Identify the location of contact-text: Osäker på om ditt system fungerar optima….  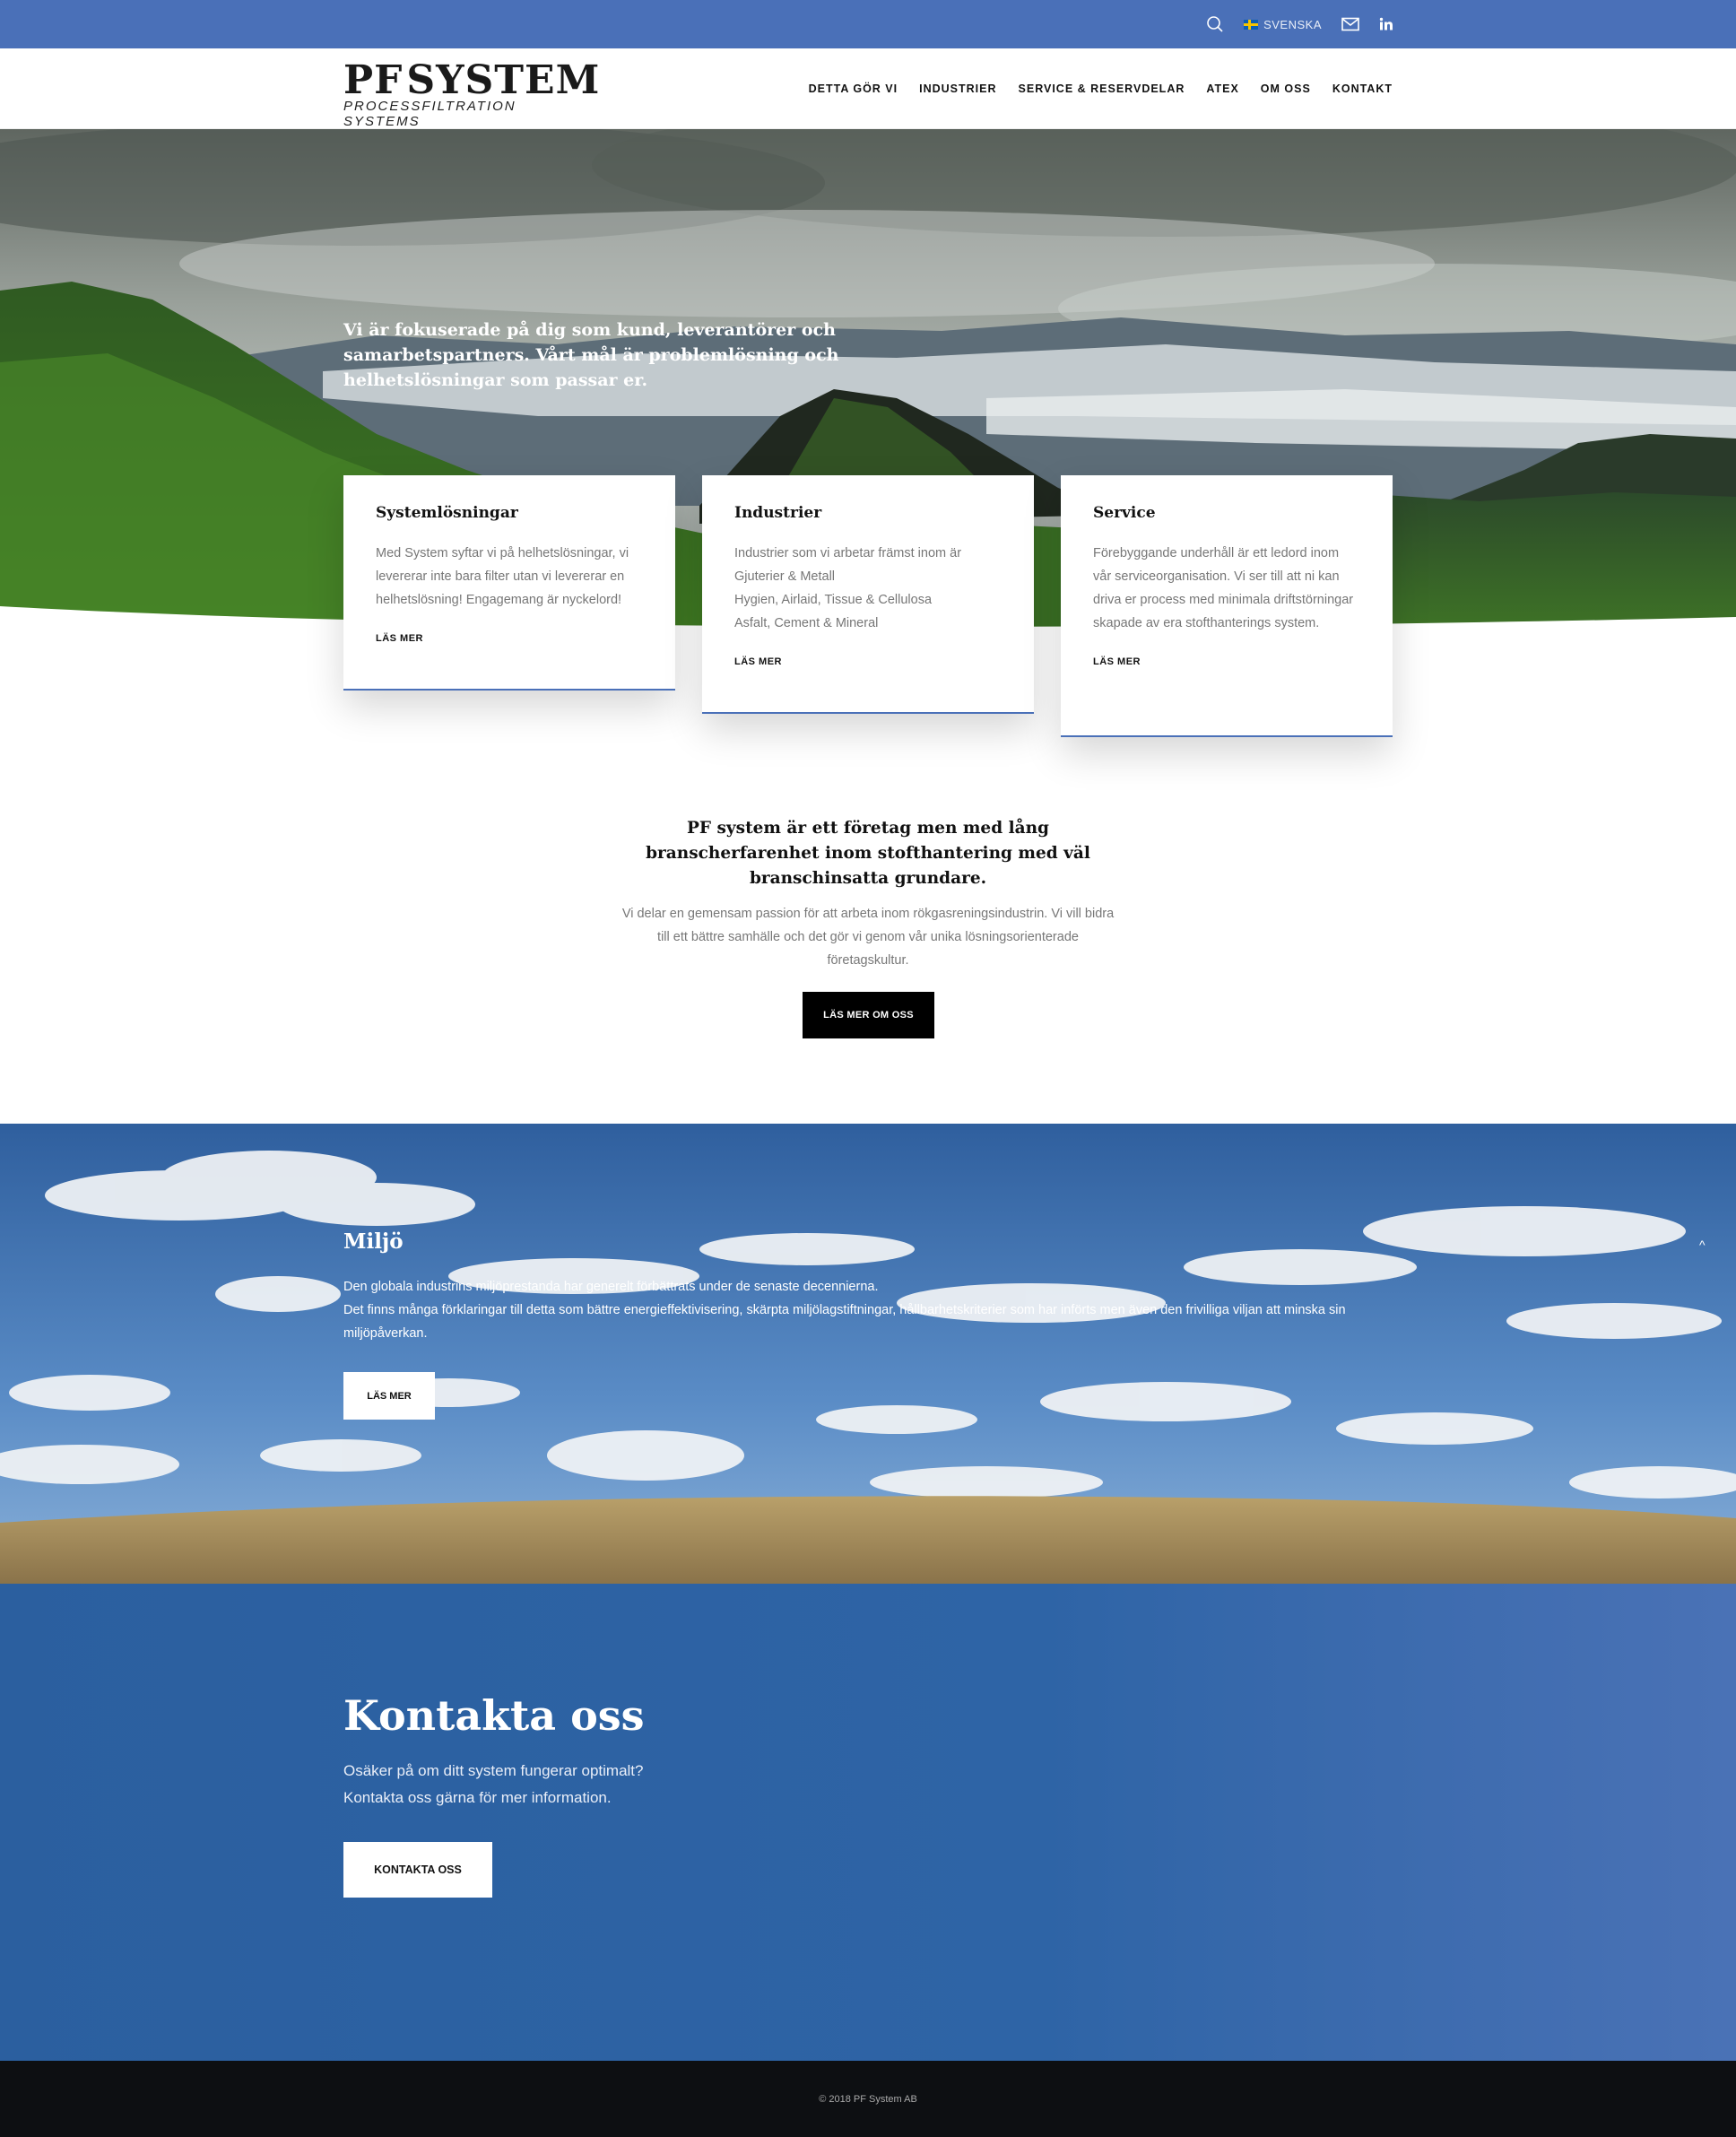
(493, 1784).